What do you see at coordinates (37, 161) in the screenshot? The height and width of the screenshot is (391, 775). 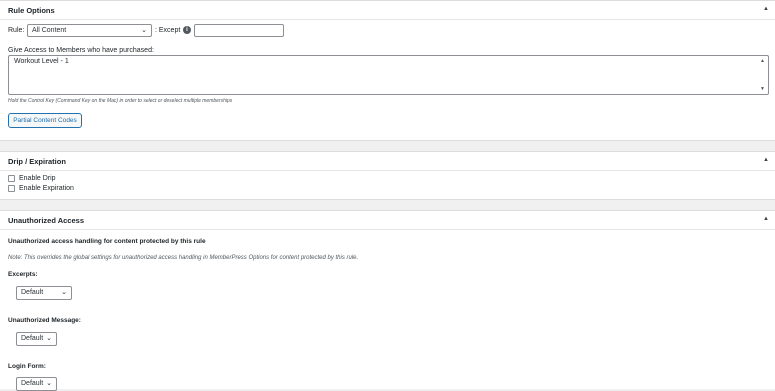 I see `drip-expiration-title: Drip / Expiration` at bounding box center [37, 161].